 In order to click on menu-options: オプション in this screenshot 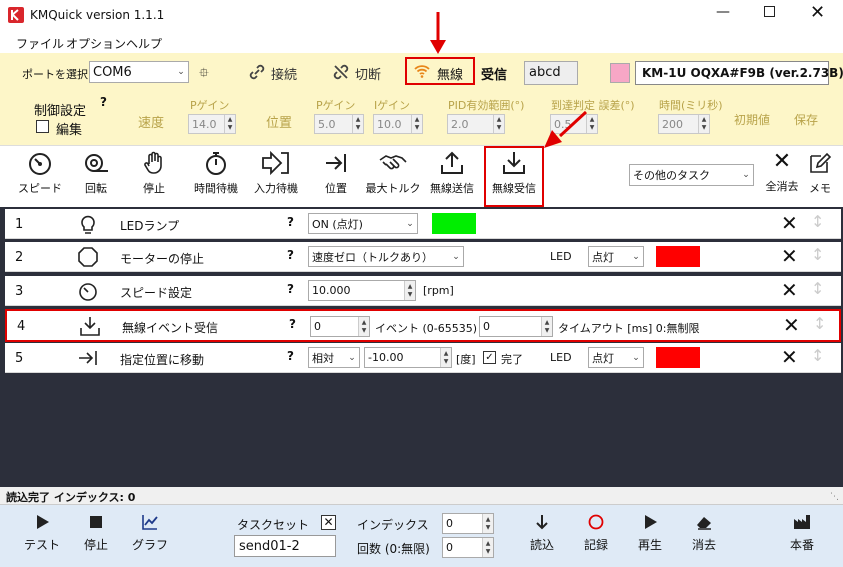, I will do `click(96, 43)`.